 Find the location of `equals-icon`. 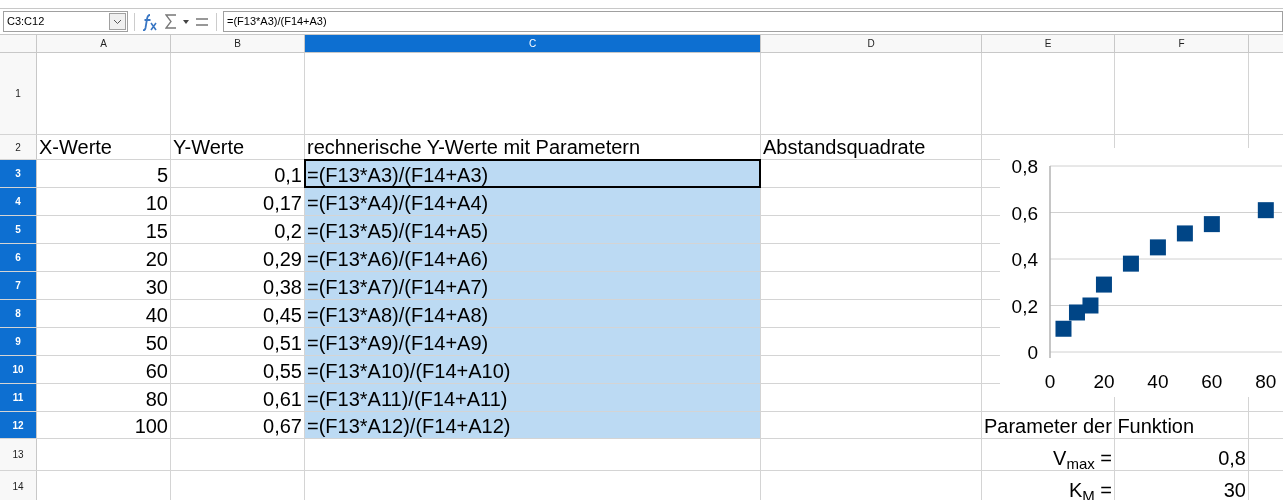

equals-icon is located at coordinates (202, 21).